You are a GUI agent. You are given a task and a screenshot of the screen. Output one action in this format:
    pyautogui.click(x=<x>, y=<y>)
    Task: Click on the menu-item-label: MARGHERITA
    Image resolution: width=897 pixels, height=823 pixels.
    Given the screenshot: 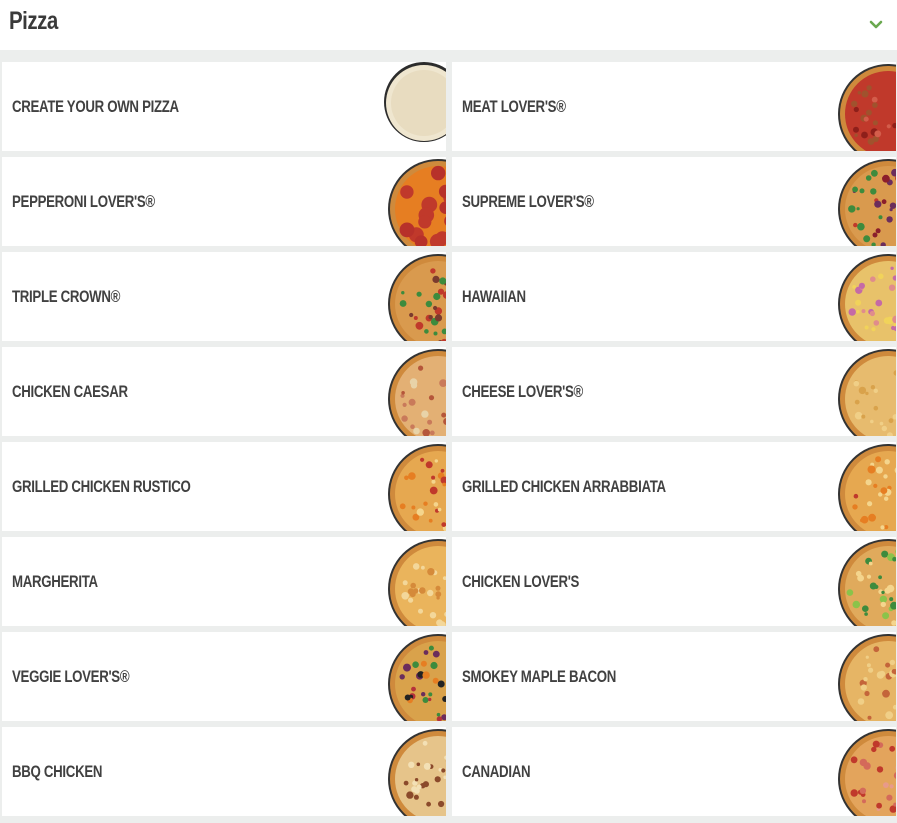 What is the action you would take?
    pyautogui.click(x=55, y=581)
    